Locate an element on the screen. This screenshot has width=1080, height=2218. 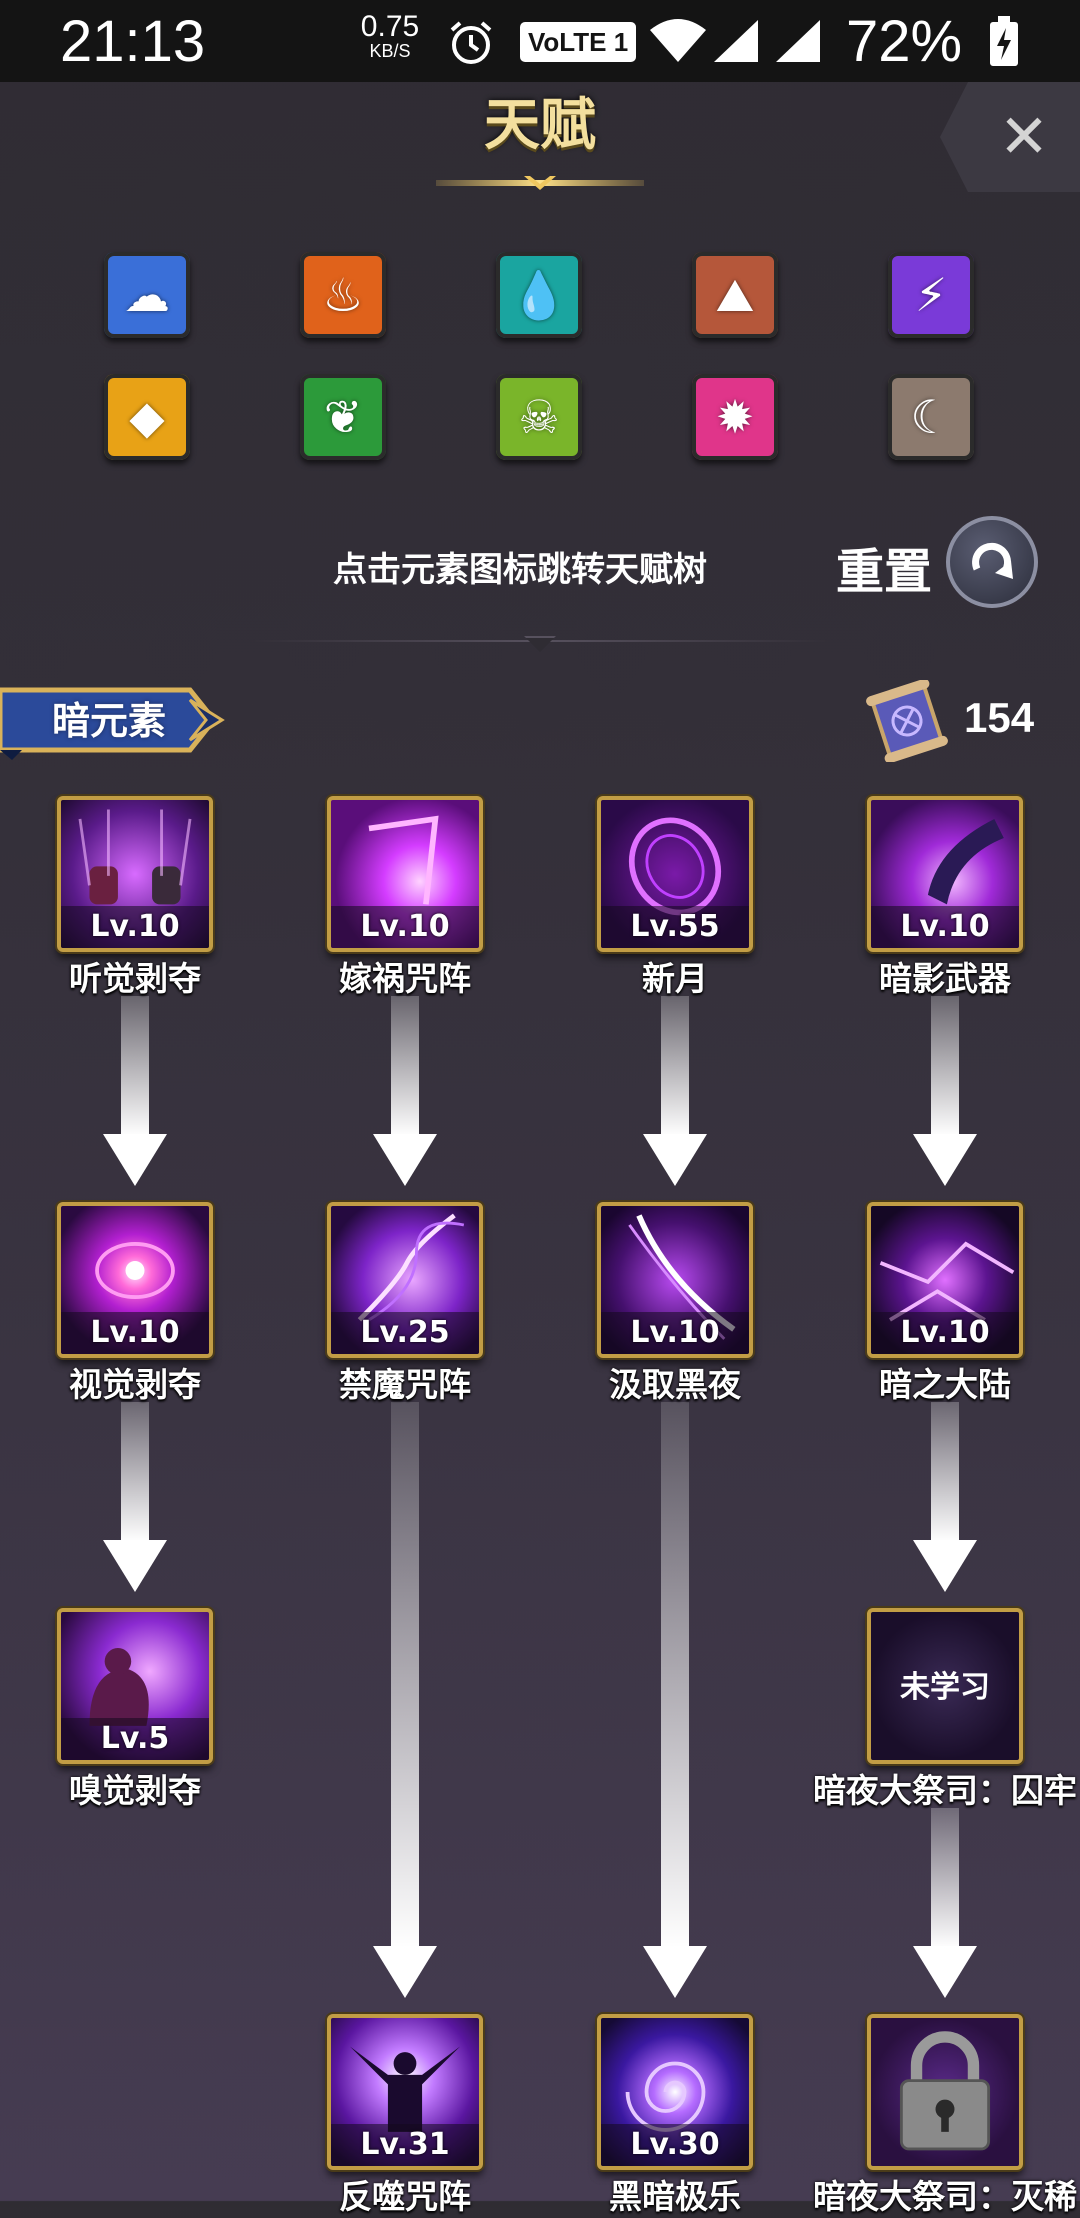
close-icon: ✕ is located at coordinates (1024, 137).